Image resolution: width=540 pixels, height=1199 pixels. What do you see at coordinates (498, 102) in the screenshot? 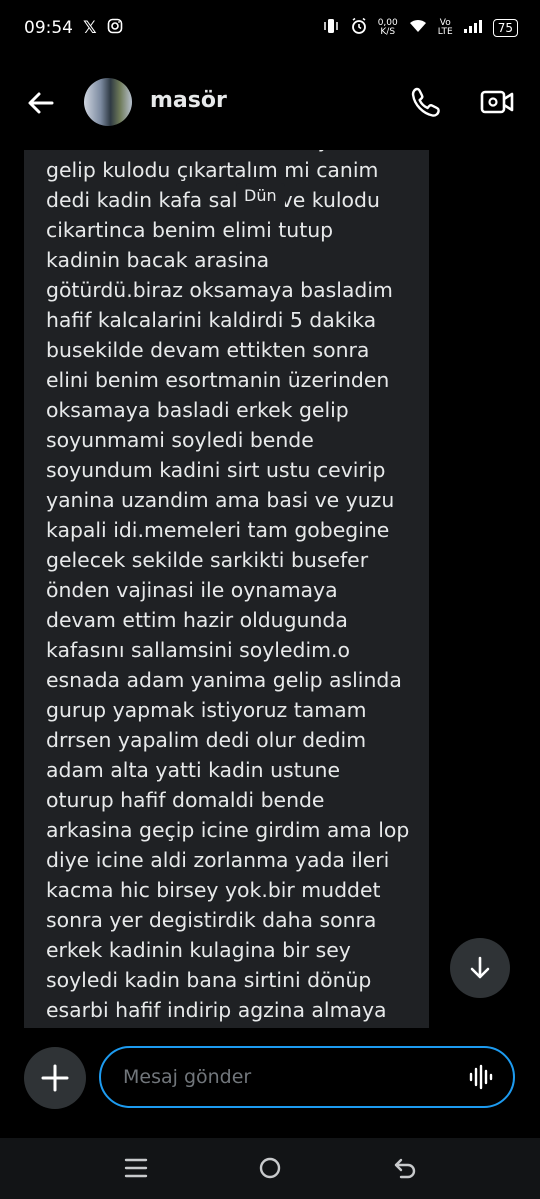
I see `video-call-icon` at bounding box center [498, 102].